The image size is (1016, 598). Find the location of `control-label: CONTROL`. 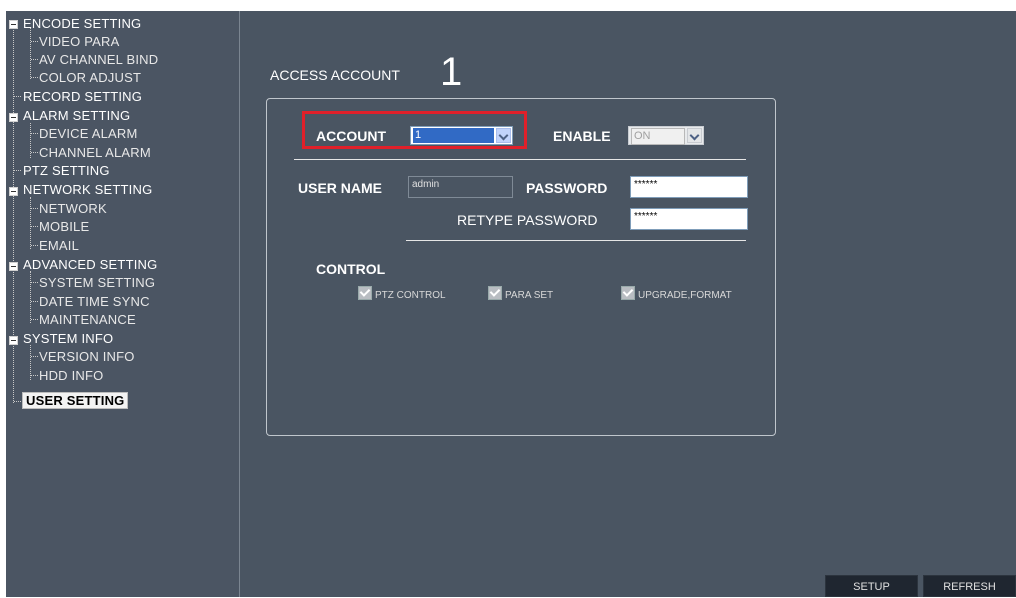

control-label: CONTROL is located at coordinates (351, 269).